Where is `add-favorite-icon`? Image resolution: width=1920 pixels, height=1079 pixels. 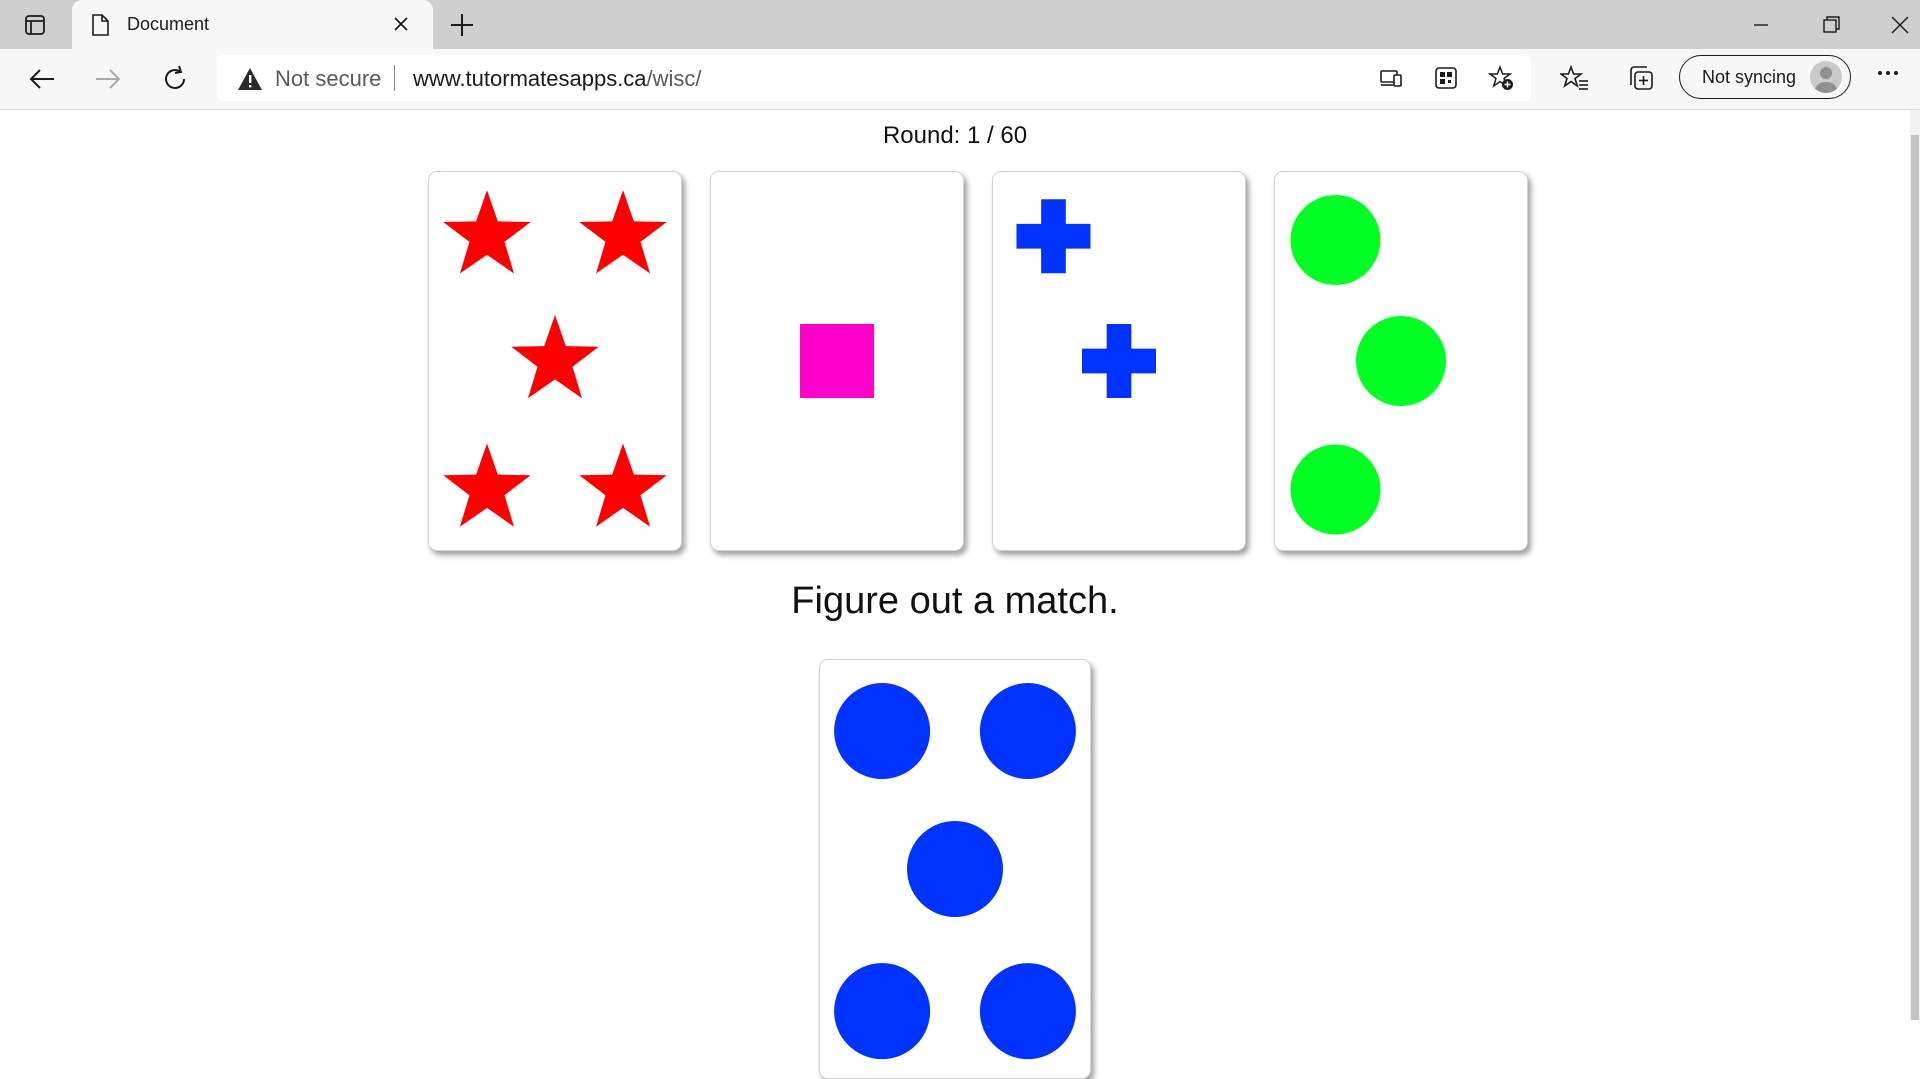
add-favorite-icon is located at coordinates (1501, 78).